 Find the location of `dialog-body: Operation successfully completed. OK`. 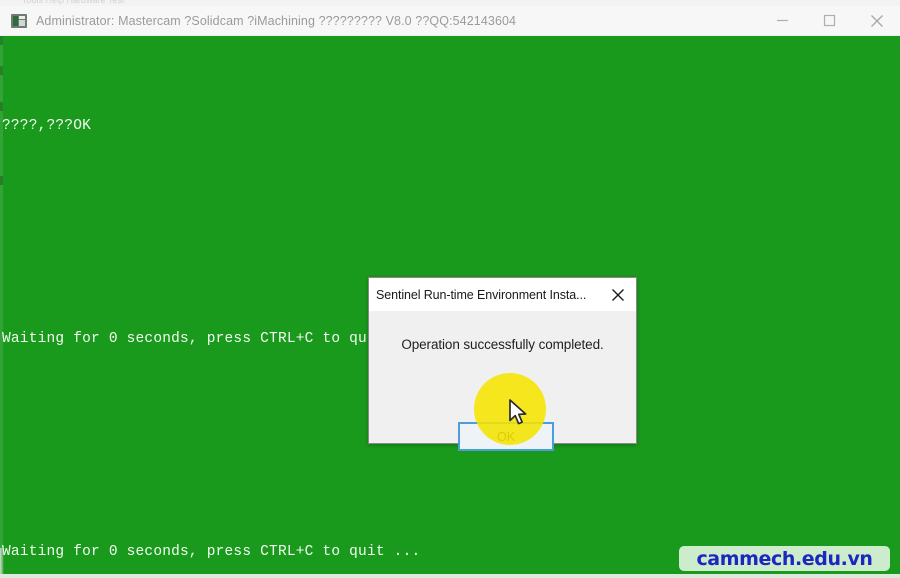

dialog-body: Operation successfully completed. OK is located at coordinates (502, 381).